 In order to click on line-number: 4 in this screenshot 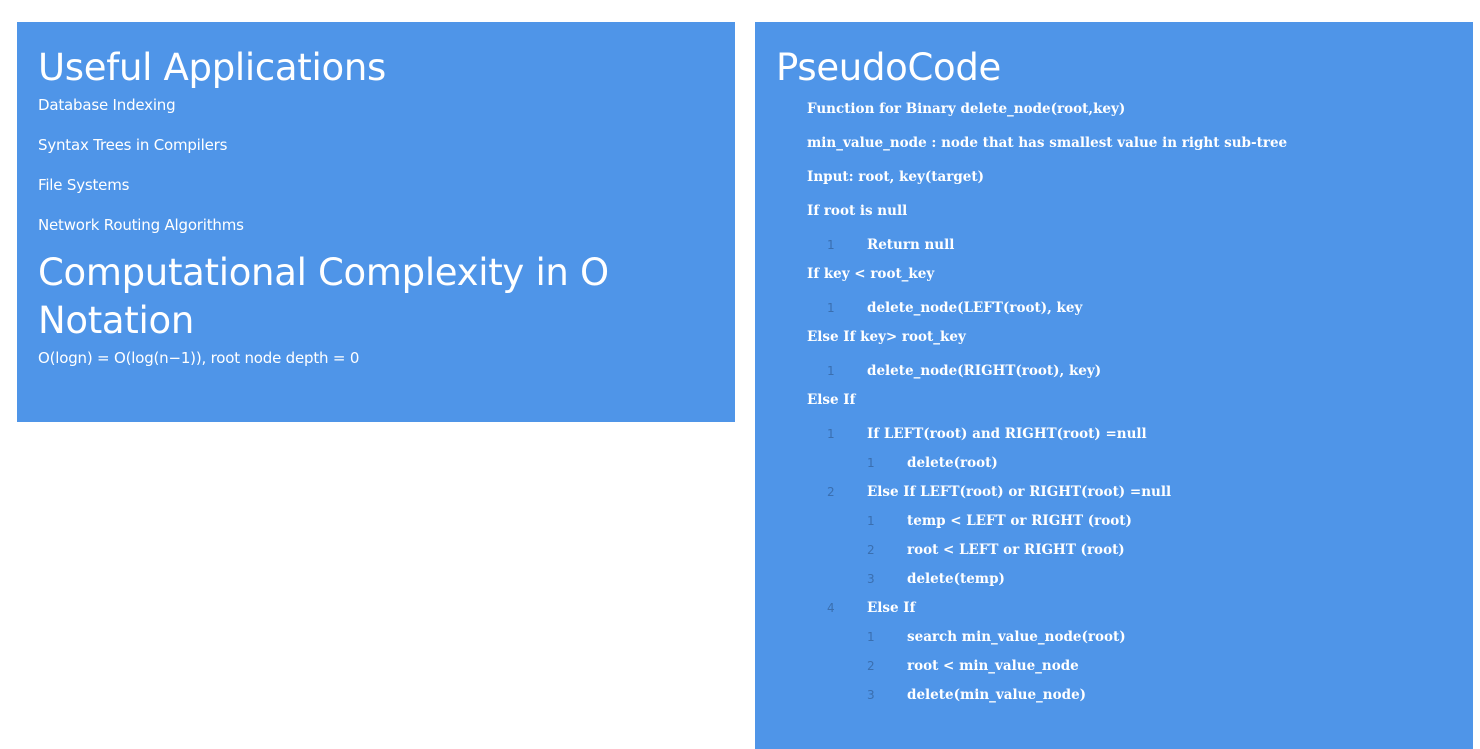, I will do `click(831, 608)`.